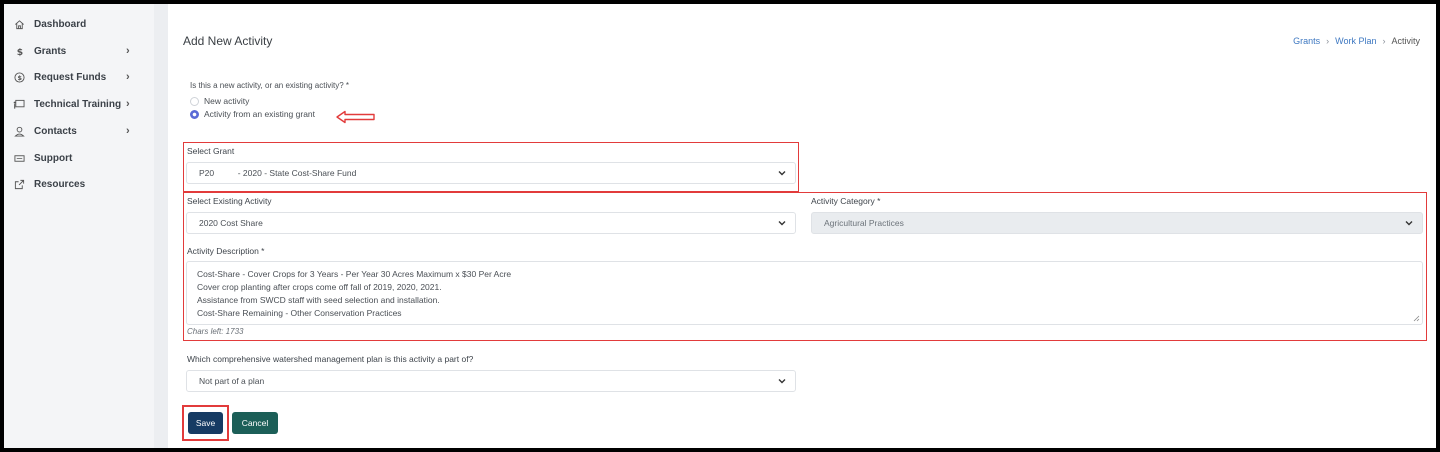 This screenshot has width=1440, height=452. I want to click on sidebar-item-dashboard: Dashboard, so click(79, 24).